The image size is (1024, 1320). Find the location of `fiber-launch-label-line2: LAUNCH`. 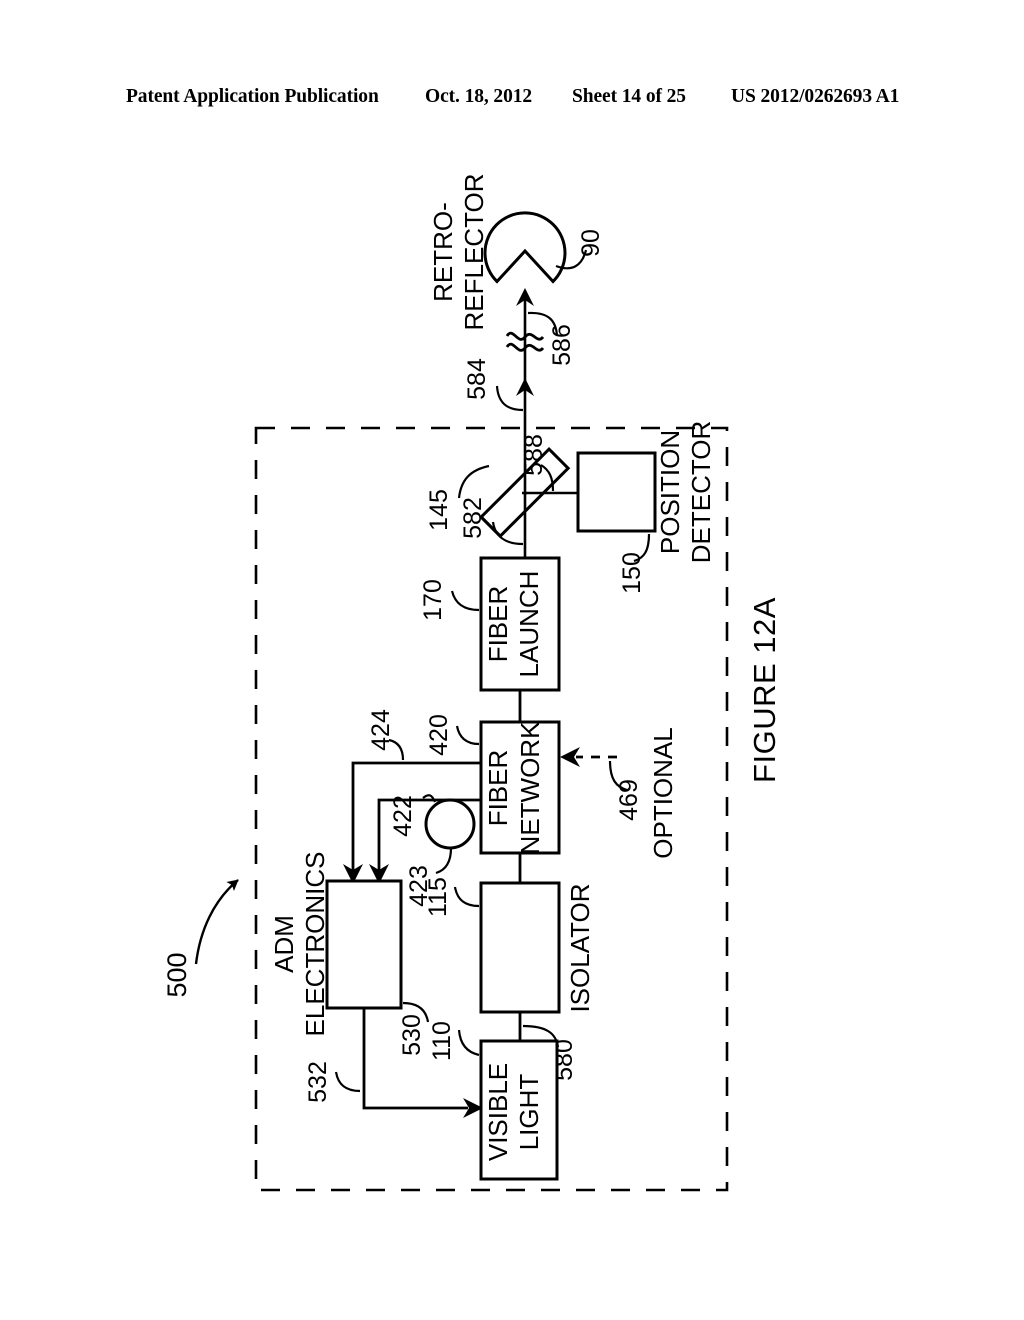

fiber-launch-label-line2: LAUNCH is located at coordinates (529, 624).